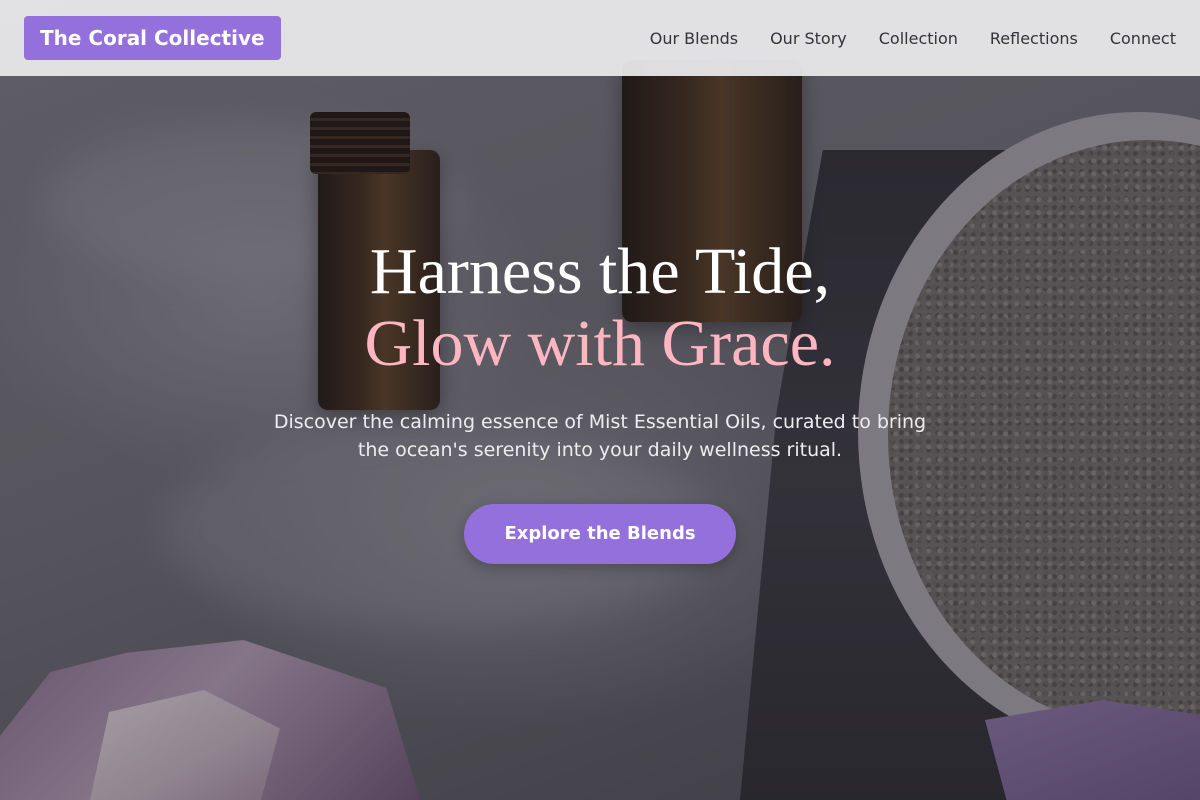 Image resolution: width=1200 pixels, height=800 pixels. I want to click on explore-blends-button: Explore the Blends, so click(600, 534).